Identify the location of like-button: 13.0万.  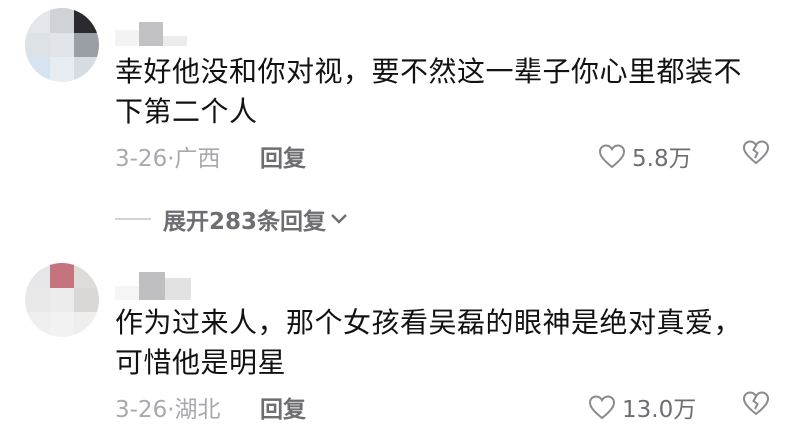
(642, 407).